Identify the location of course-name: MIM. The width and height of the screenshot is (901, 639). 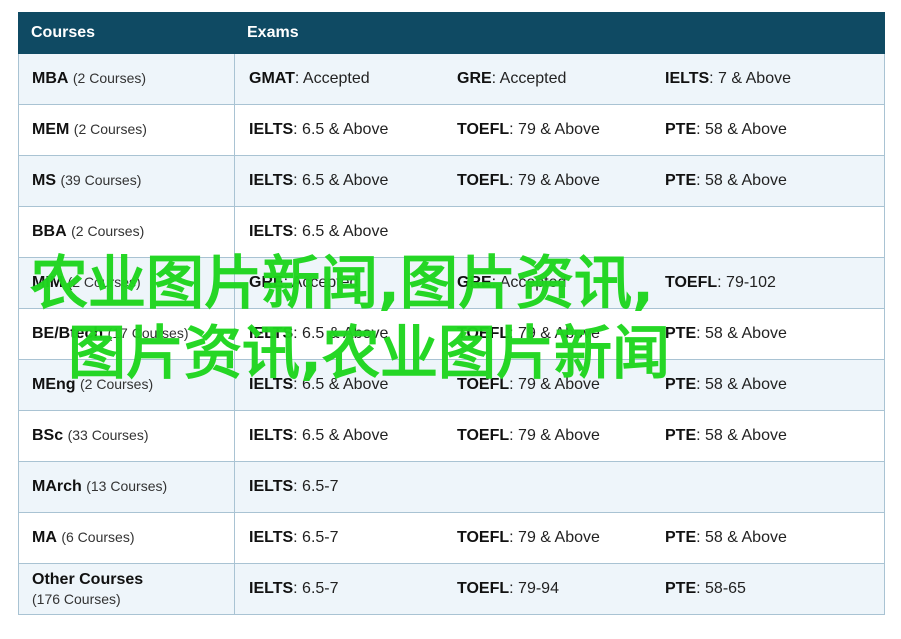
(48, 282).